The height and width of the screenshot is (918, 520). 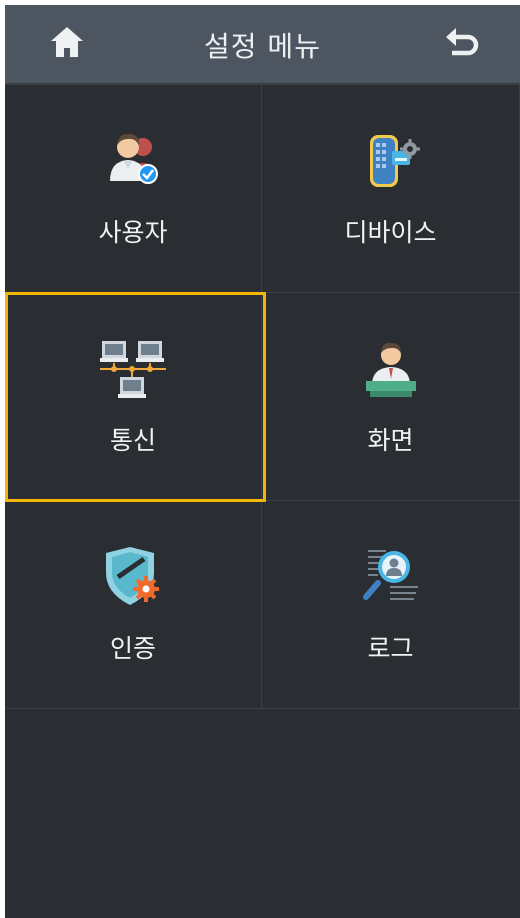 What do you see at coordinates (132, 440) in the screenshot?
I see `menu-item-label: 통신` at bounding box center [132, 440].